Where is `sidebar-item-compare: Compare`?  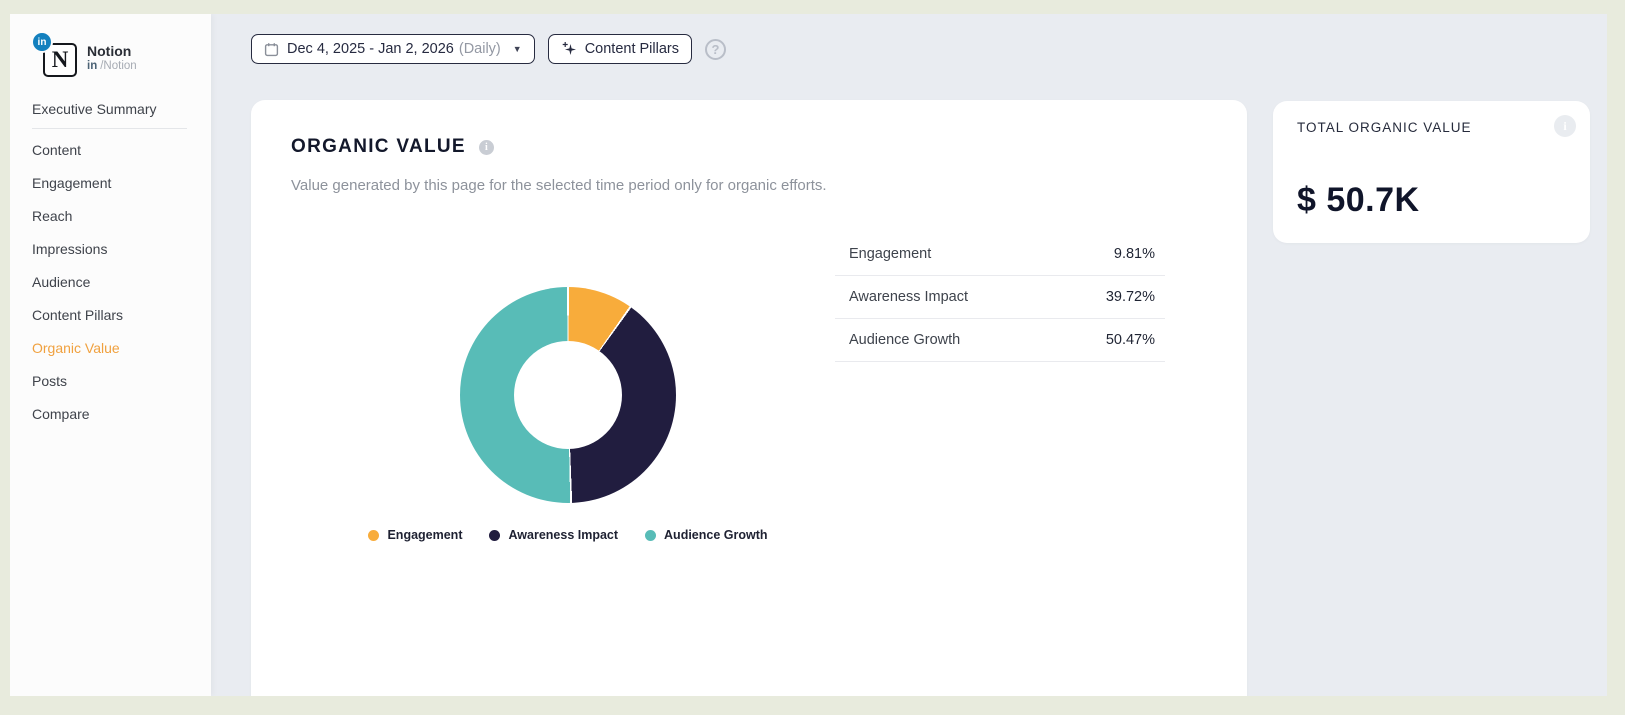
sidebar-item-compare: Compare is located at coordinates (110, 413).